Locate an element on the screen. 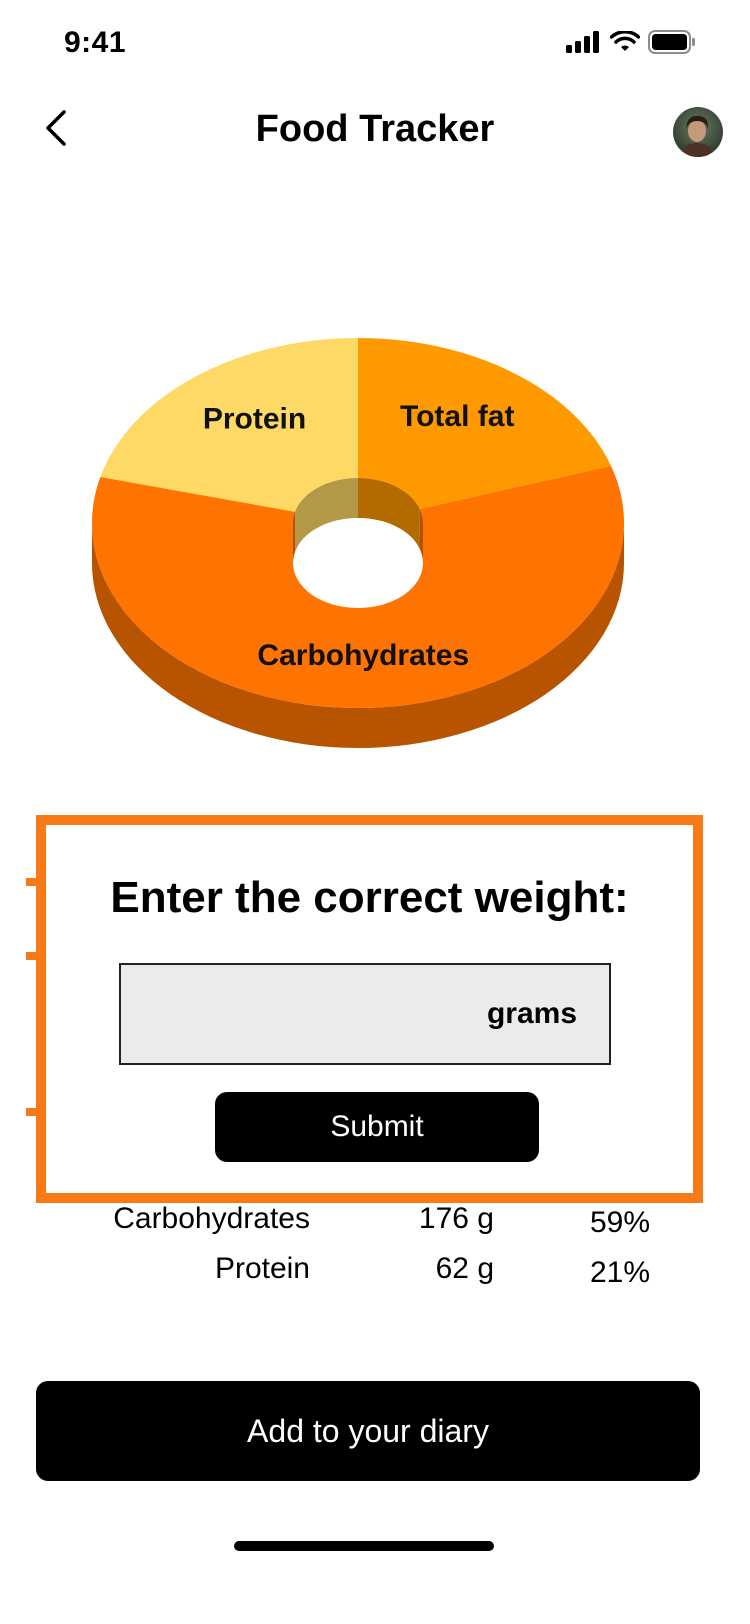 The height and width of the screenshot is (1624, 750). nutrient-name: Carbohydrates is located at coordinates (211, 1218).